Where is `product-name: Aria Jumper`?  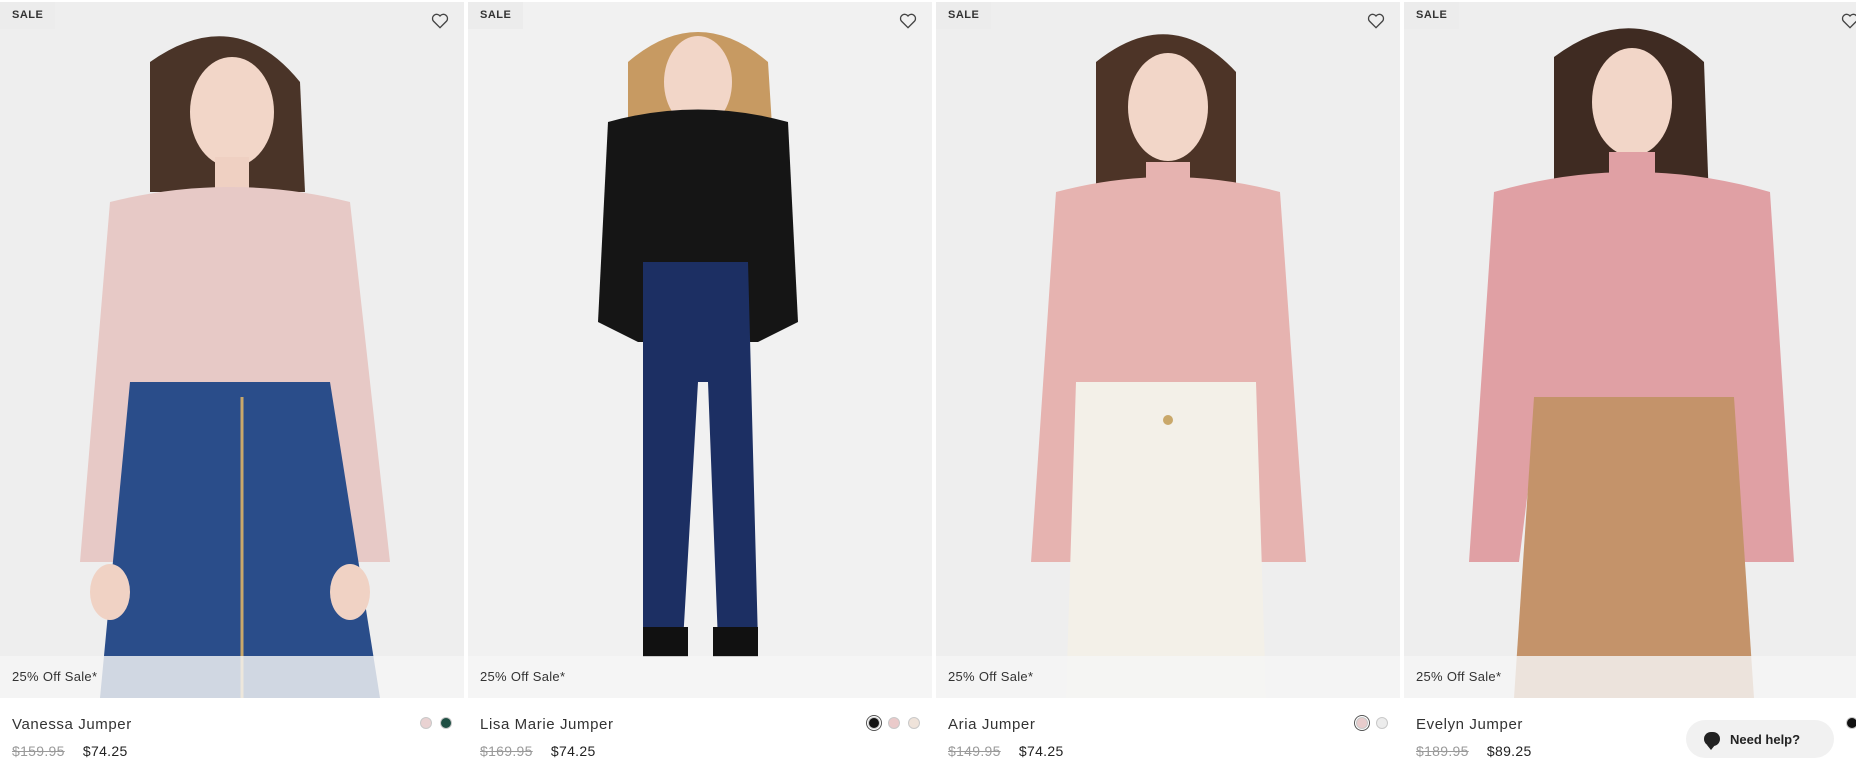 product-name: Aria Jumper is located at coordinates (991, 724).